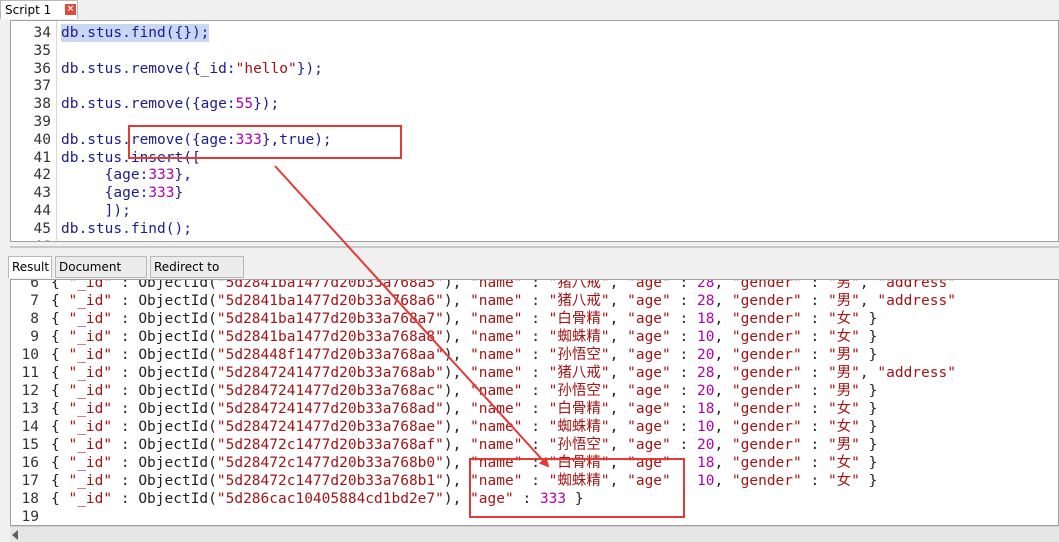 Image resolution: width=1059 pixels, height=542 pixels. I want to click on result-line-number: 14, so click(30, 427).